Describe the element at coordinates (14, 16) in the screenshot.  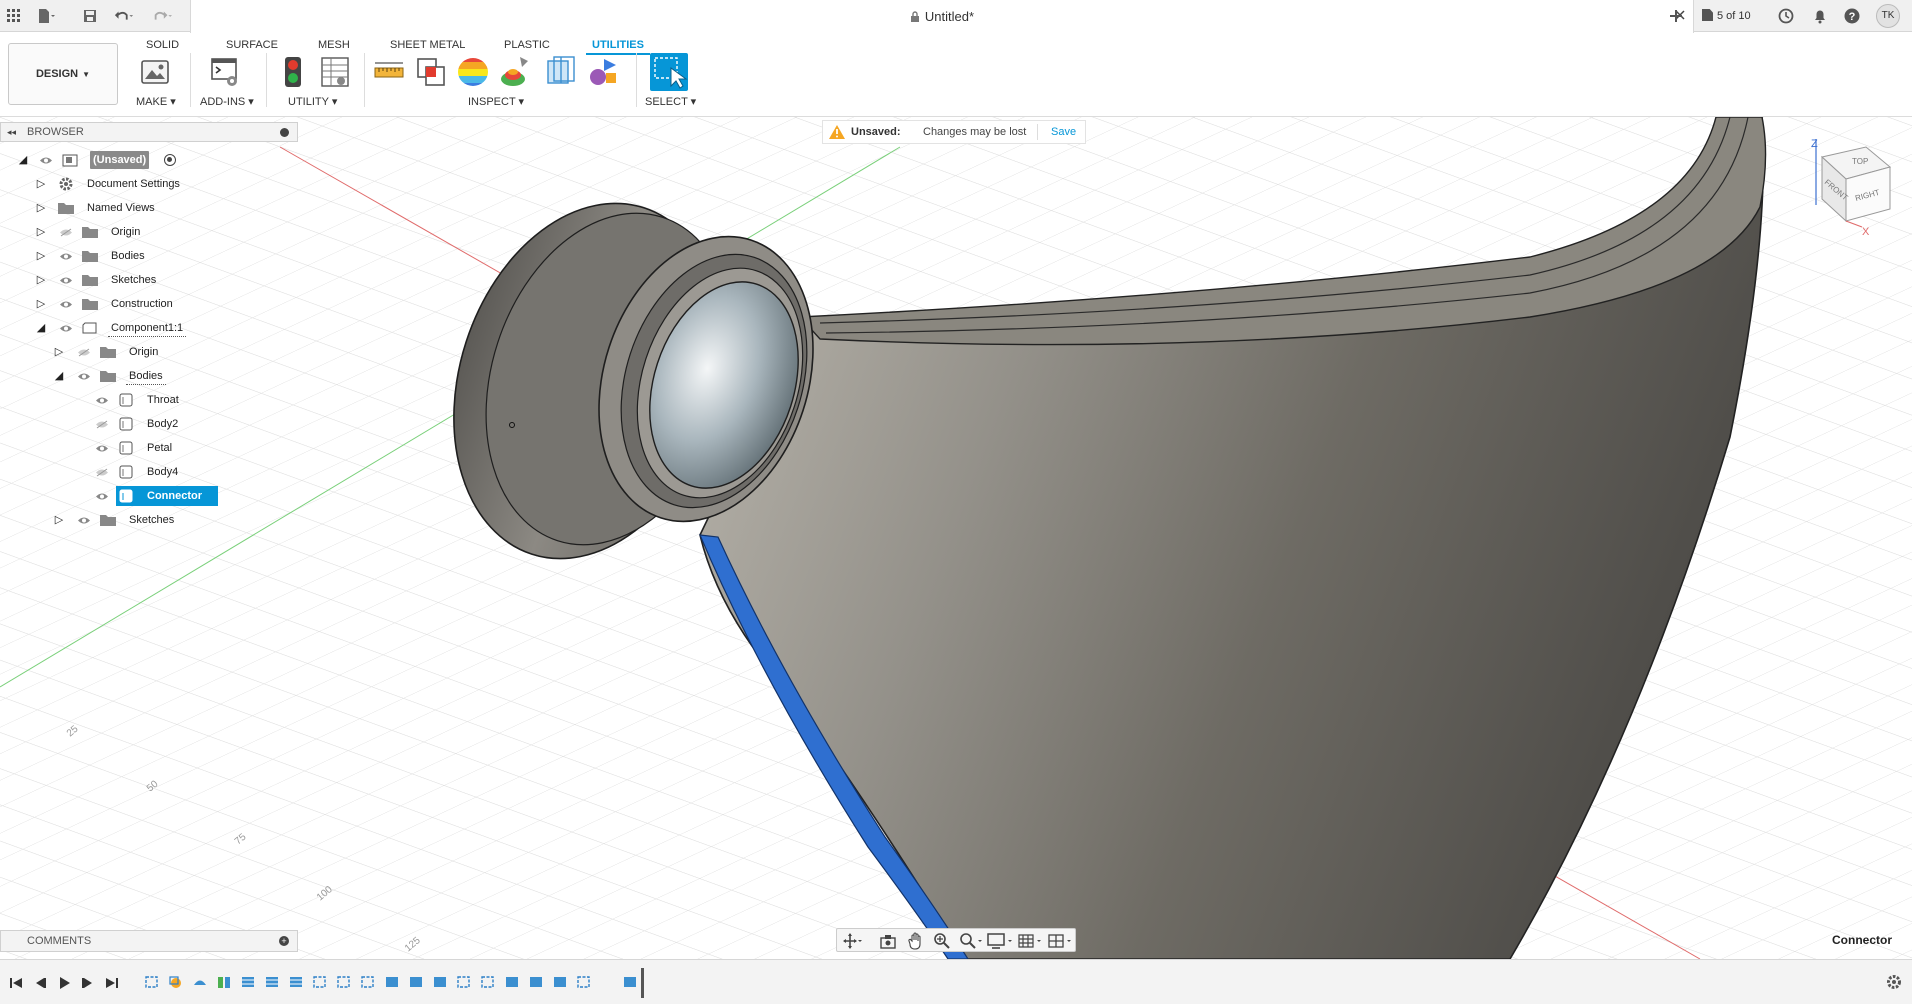
I see `app-grid-icon` at that location.